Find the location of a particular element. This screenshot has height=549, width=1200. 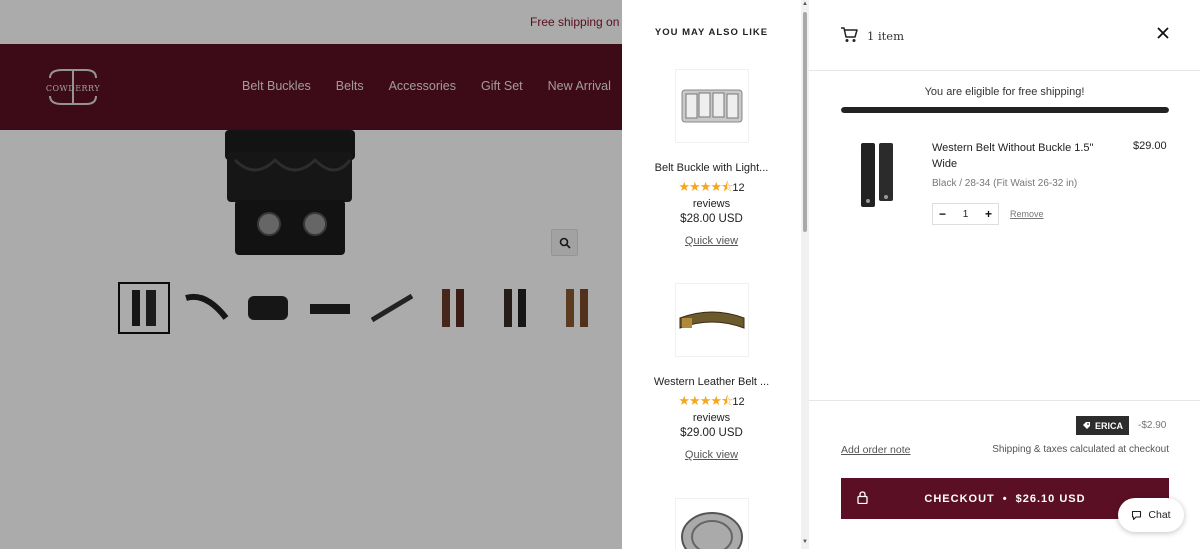

free-shipping-progress-fill is located at coordinates (1005, 110).